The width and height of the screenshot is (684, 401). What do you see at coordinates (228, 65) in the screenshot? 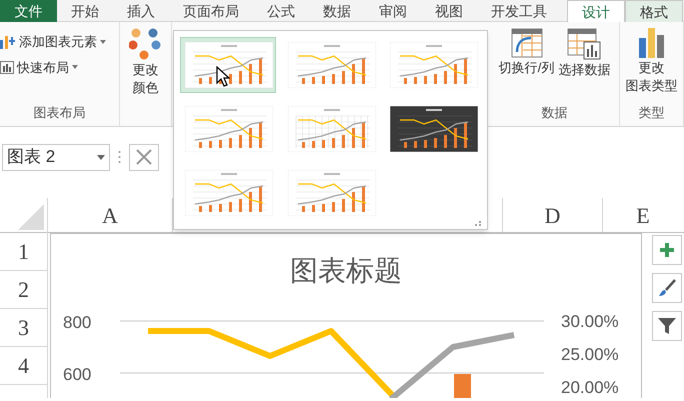
I see `chart-style-thumbnail` at bounding box center [228, 65].